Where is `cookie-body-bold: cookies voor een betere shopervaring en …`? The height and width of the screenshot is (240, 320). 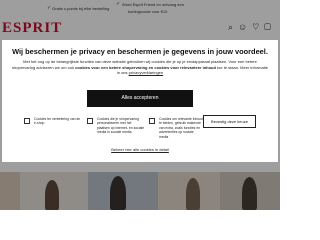 cookie-body-bold: cookies voor een betere shopervaring en … is located at coordinates (145, 67).